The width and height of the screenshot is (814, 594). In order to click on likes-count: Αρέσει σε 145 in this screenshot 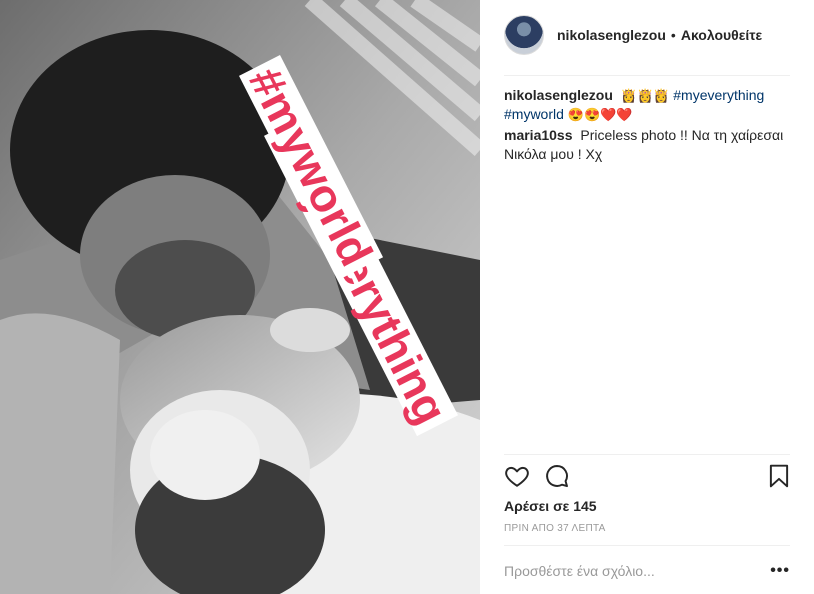, I will do `click(550, 506)`.